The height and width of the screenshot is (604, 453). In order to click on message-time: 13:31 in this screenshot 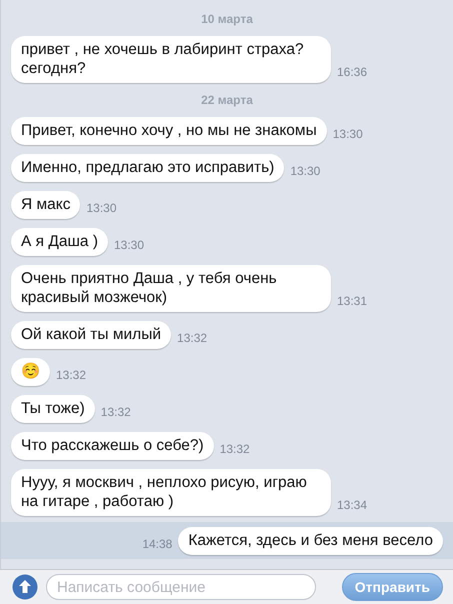, I will do `click(352, 301)`.